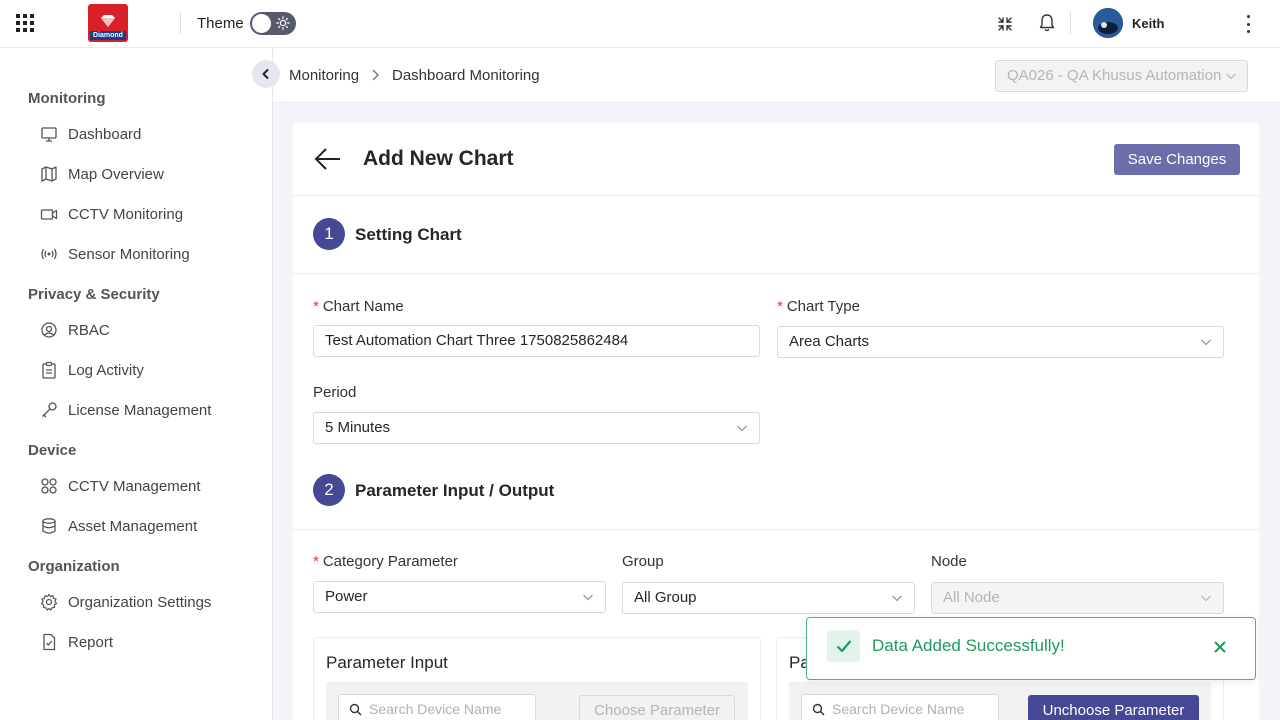 This screenshot has width=1280, height=720. I want to click on period-label: Period, so click(335, 392).